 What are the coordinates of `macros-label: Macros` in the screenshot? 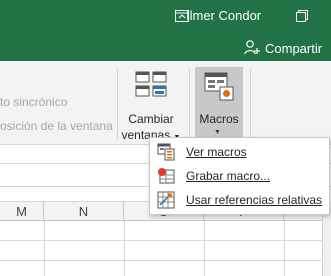 It's located at (219, 119).